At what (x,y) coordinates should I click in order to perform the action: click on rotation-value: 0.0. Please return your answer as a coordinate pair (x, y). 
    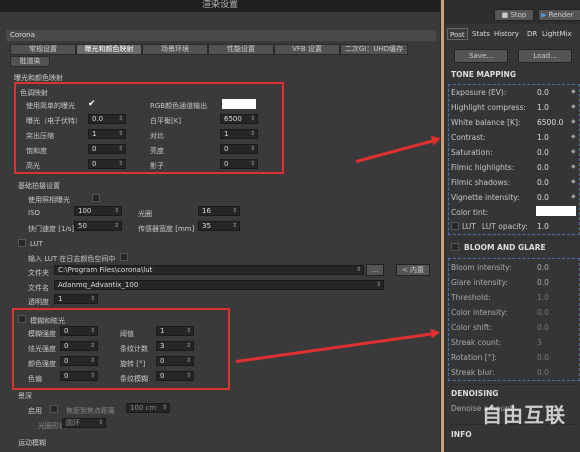
    Looking at the image, I should click on (543, 357).